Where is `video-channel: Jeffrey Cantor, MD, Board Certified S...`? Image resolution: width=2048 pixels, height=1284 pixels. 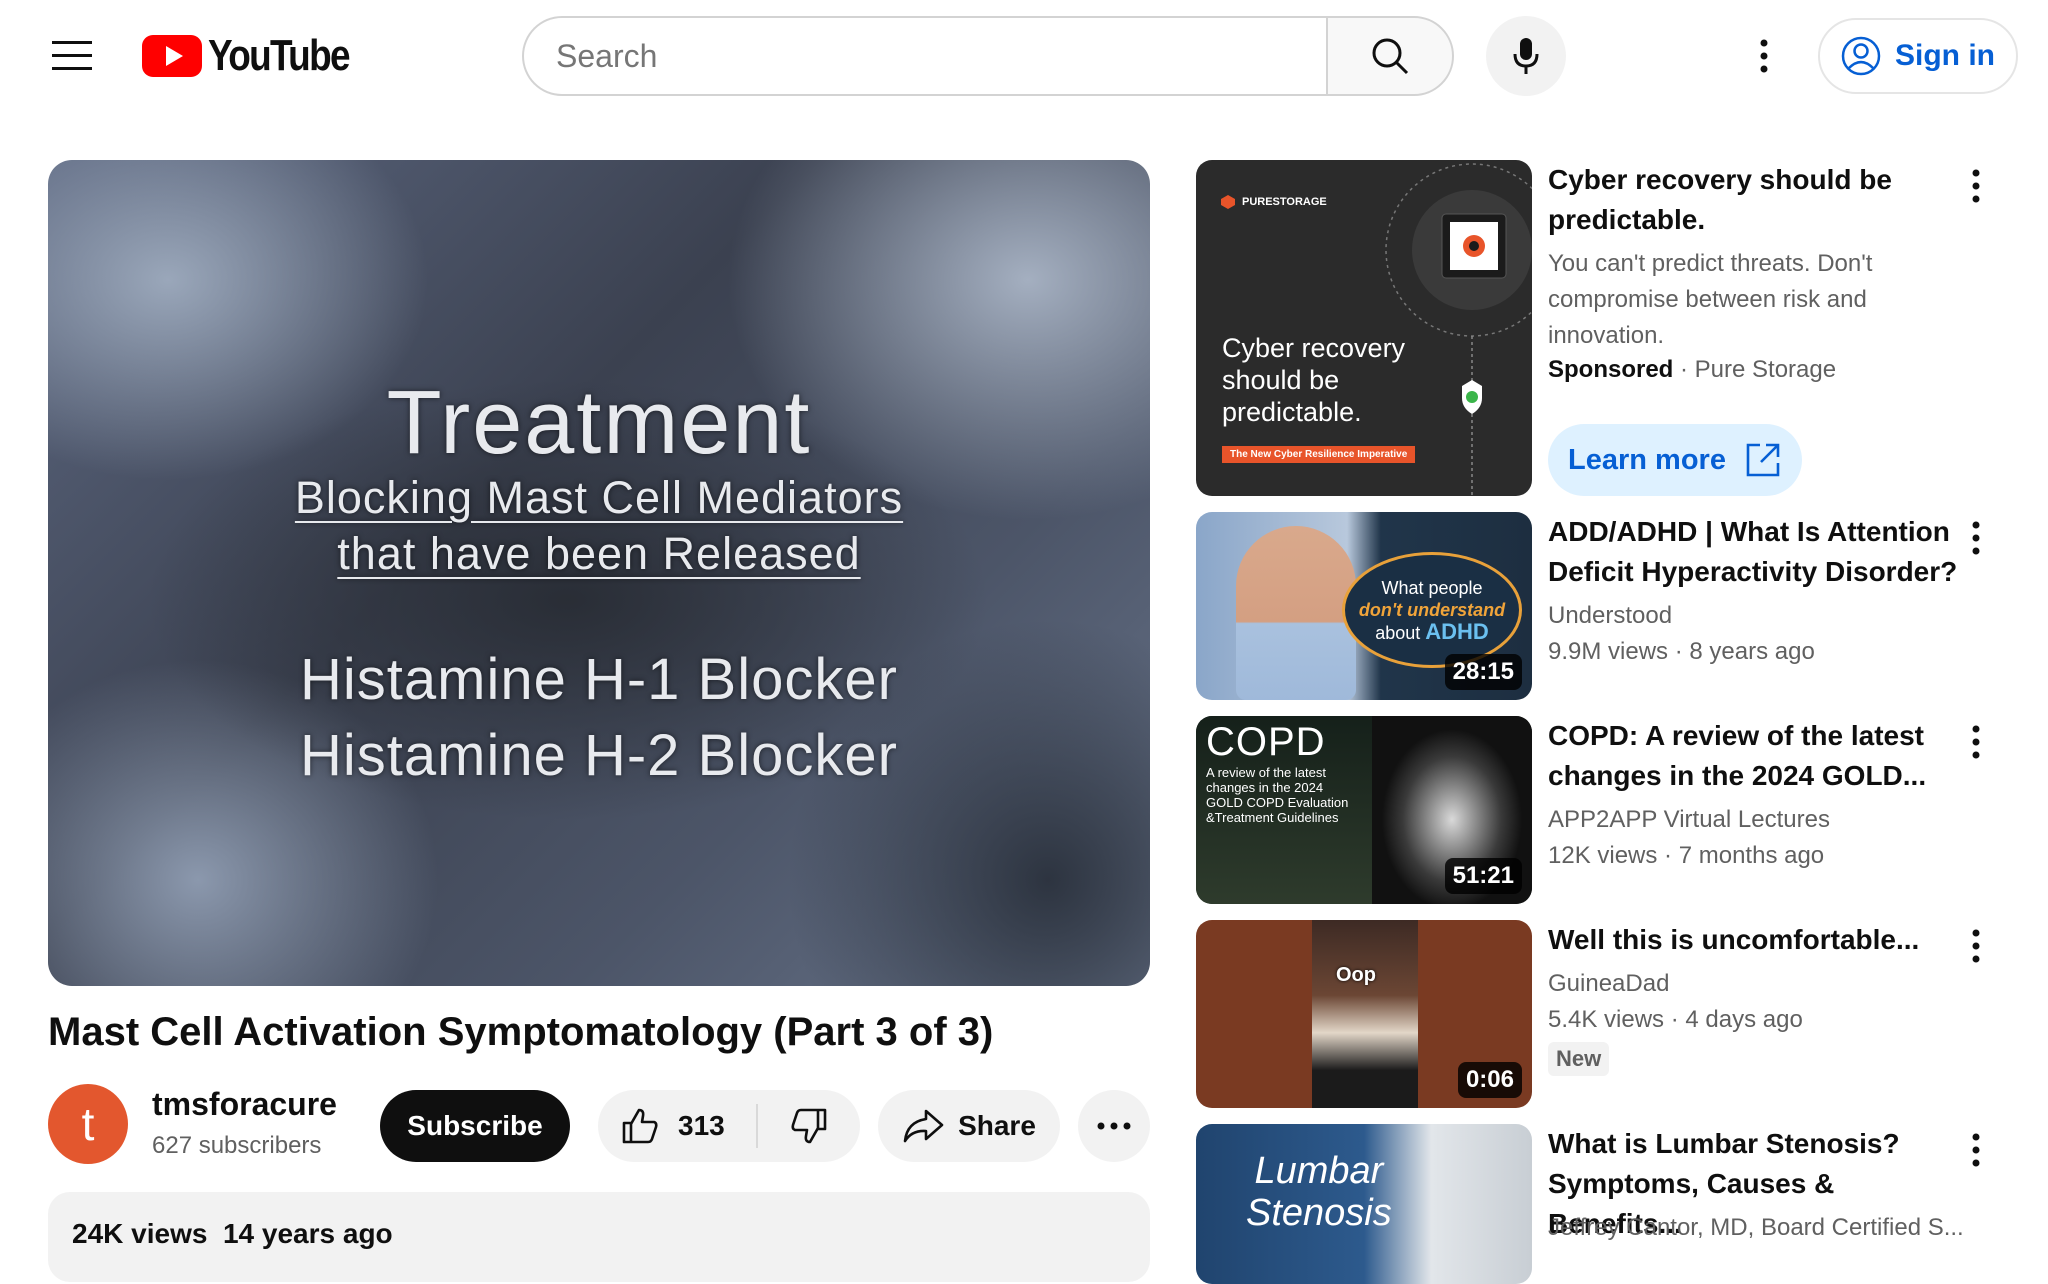 video-channel: Jeffrey Cantor, MD, Board Certified S... is located at coordinates (1756, 1228).